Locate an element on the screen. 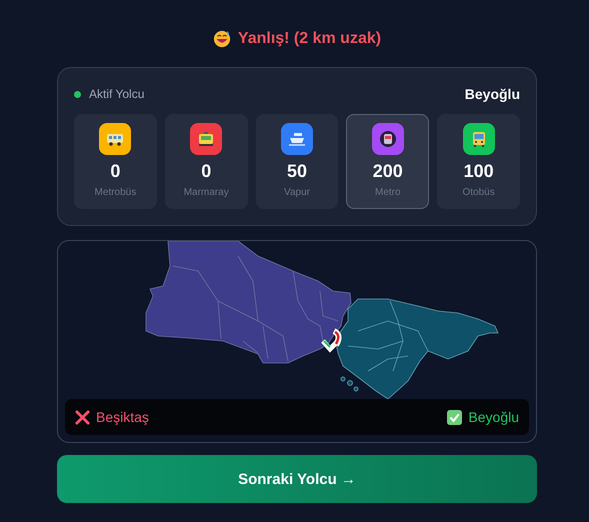  transport-label: Vapur is located at coordinates (297, 192).